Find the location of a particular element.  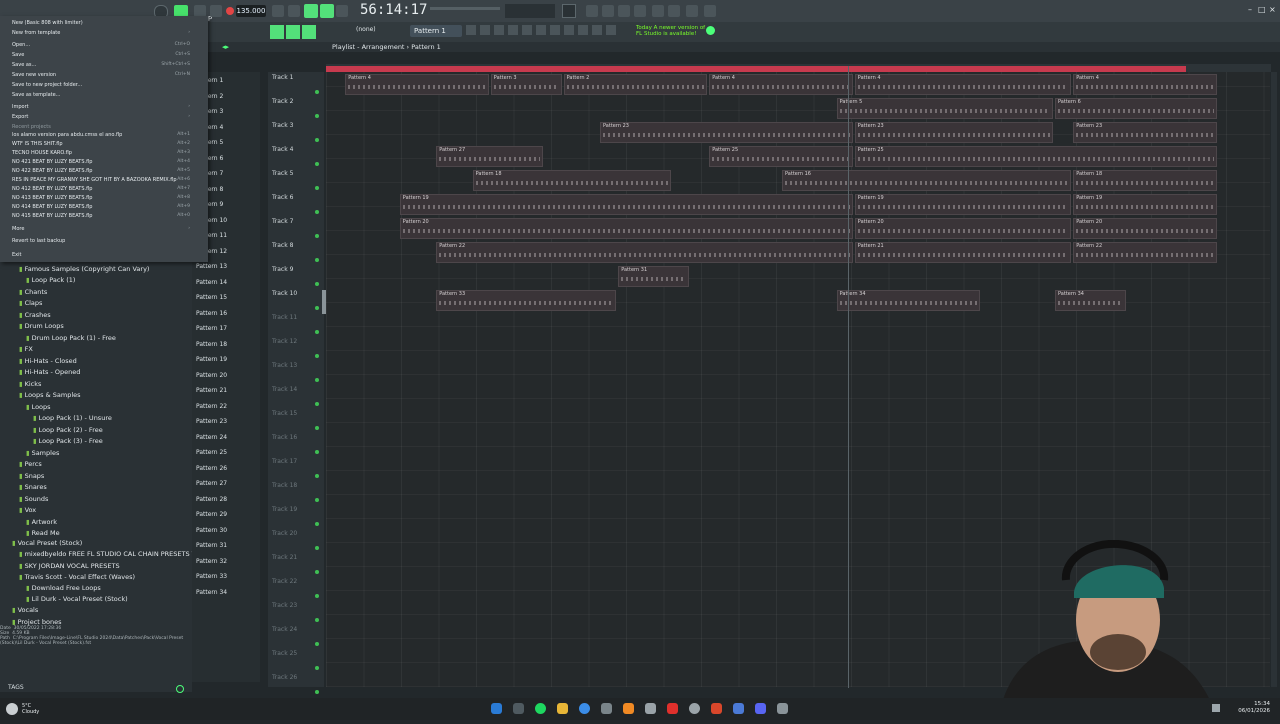

playlist-icon is located at coordinates (658, 11).